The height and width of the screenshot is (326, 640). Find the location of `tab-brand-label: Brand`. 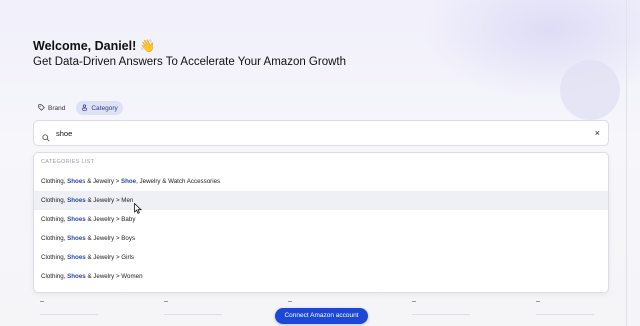

tab-brand-label: Brand is located at coordinates (57, 108).